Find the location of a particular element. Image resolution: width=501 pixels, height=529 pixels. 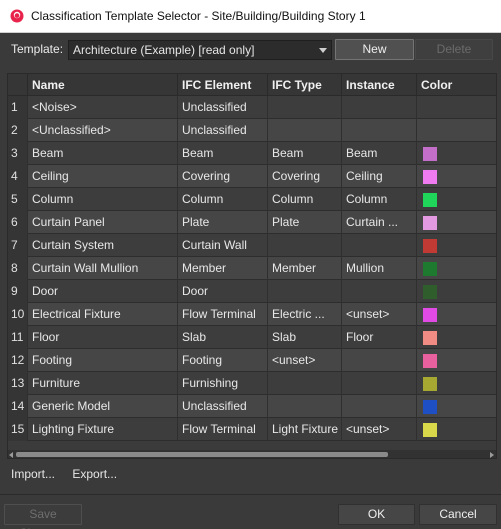

cell-name: Curtain System is located at coordinates (103, 245).